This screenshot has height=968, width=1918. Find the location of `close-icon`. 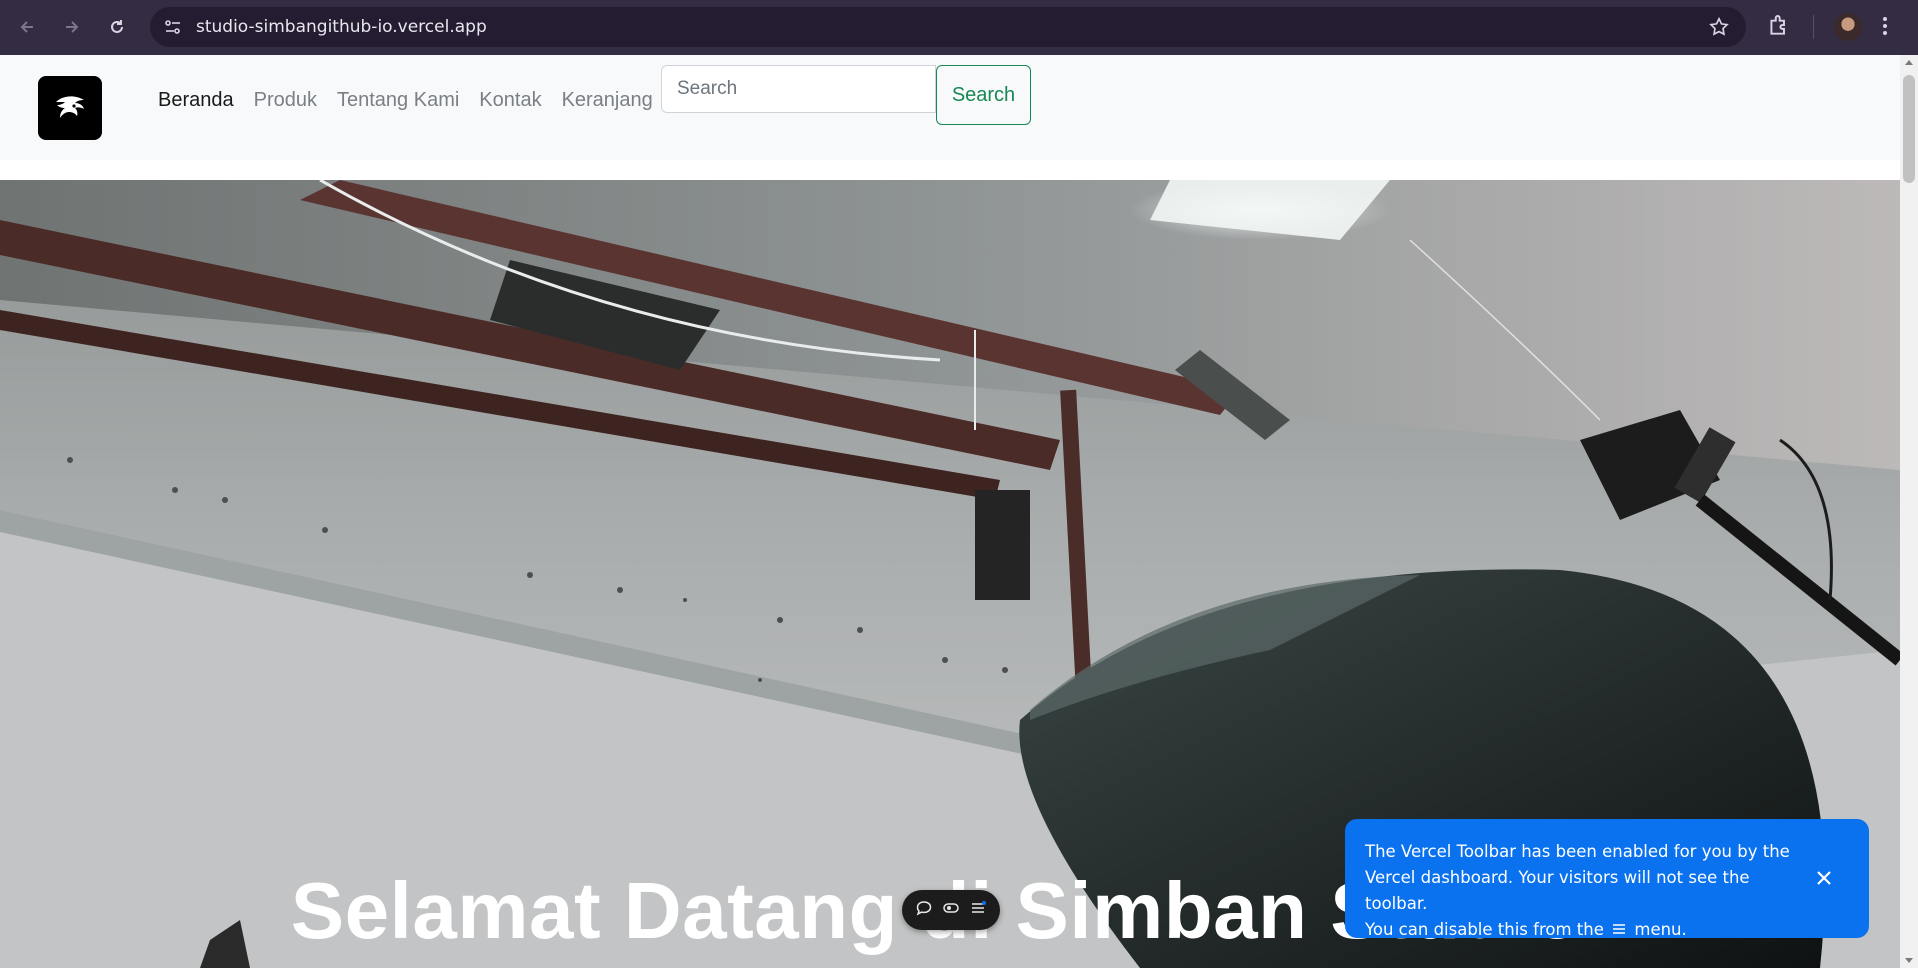

close-icon is located at coordinates (1824, 878).